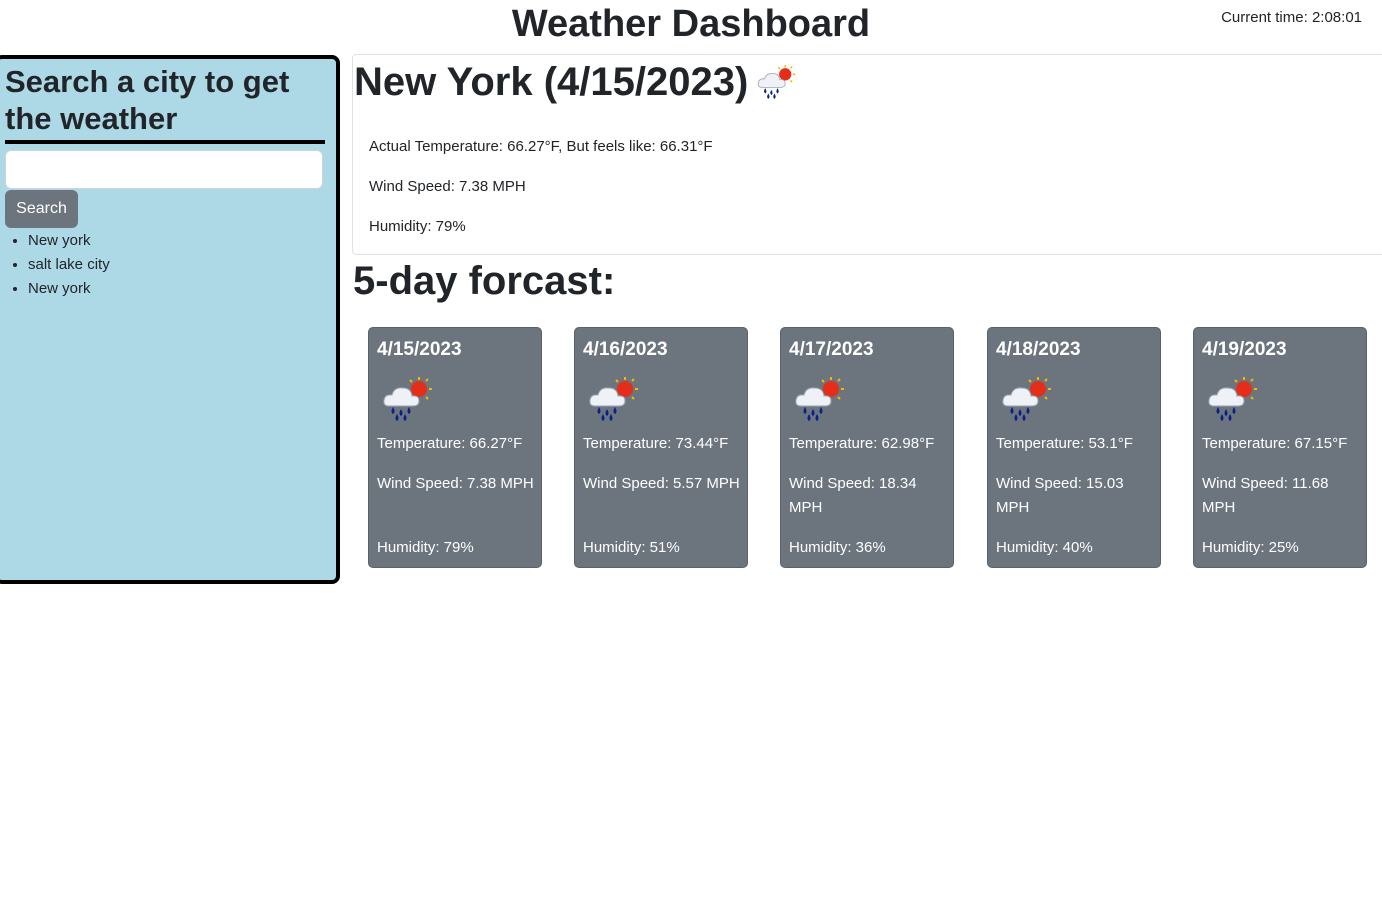 The height and width of the screenshot is (905, 1382). What do you see at coordinates (631, 547) in the screenshot?
I see `forecast-humidity: Humidity: 51%` at bounding box center [631, 547].